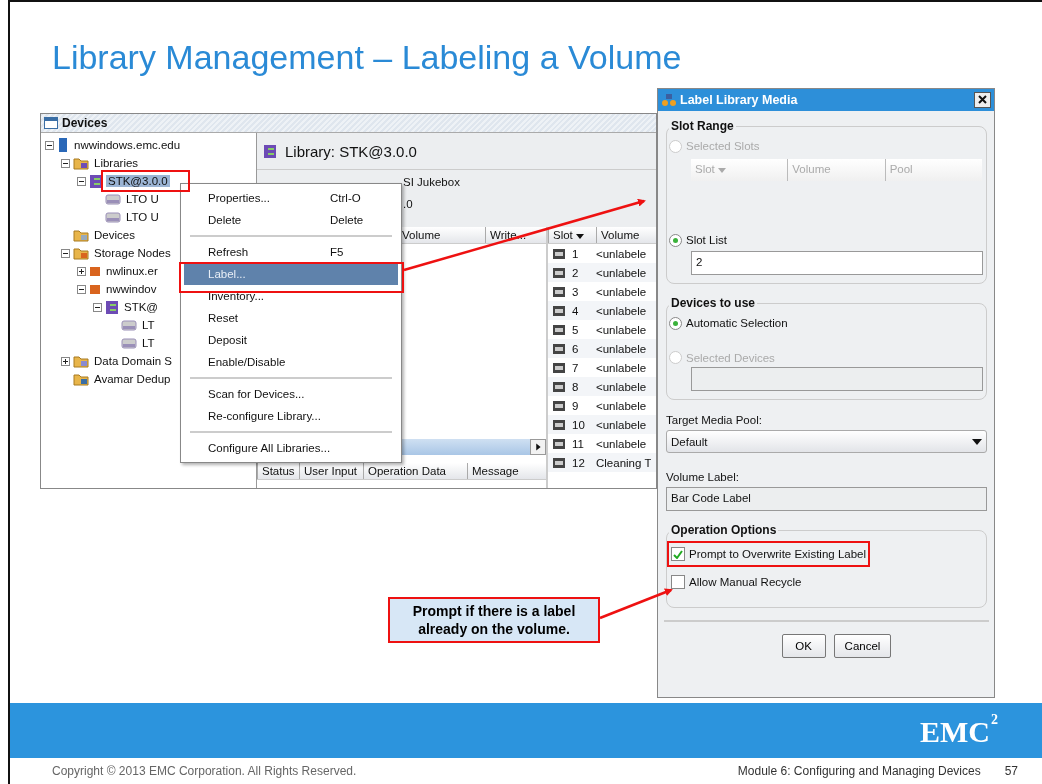 The height and width of the screenshot is (784, 1042). What do you see at coordinates (494, 620) in the screenshot?
I see `callout-text: Prompt if there is a label already on the volume.` at bounding box center [494, 620].